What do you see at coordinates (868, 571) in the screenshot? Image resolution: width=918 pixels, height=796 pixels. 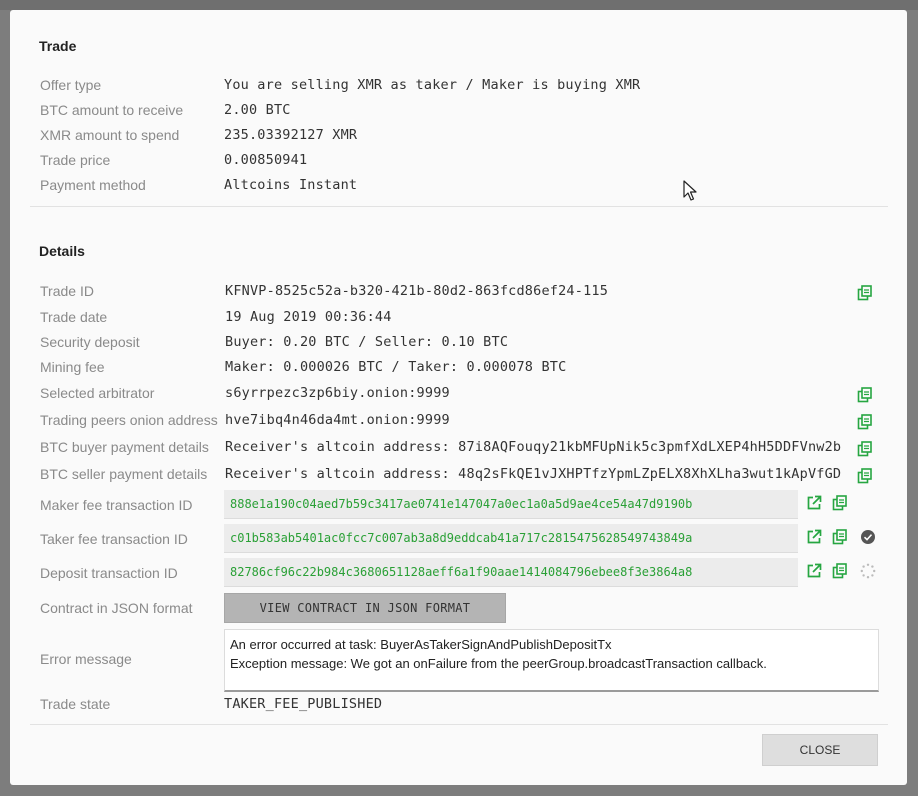 I see `spinner-icon` at bounding box center [868, 571].